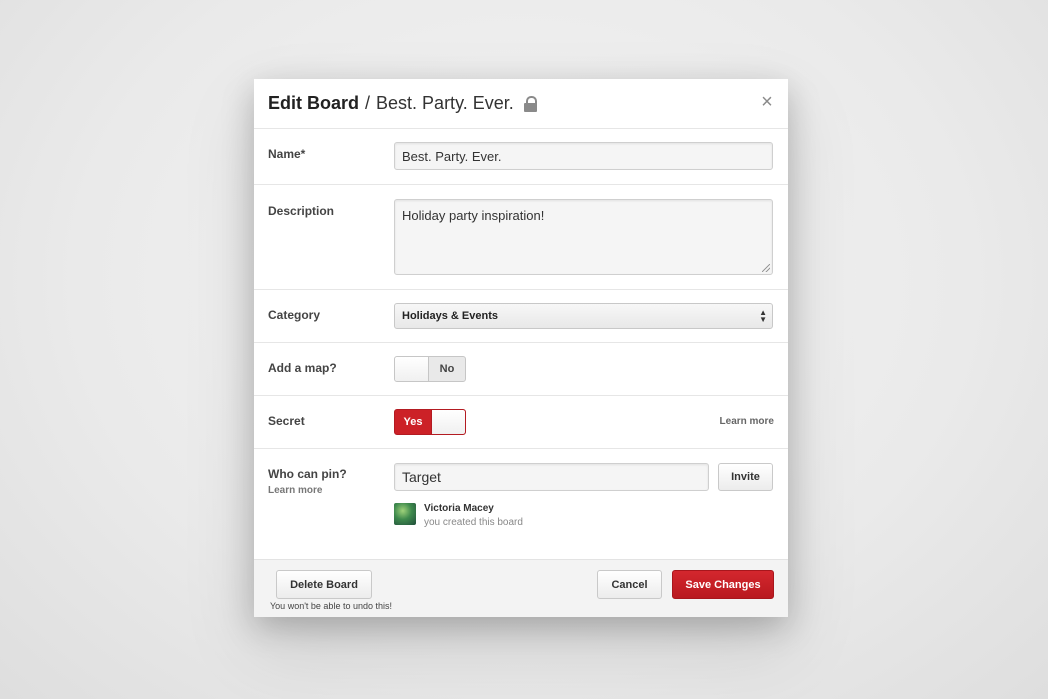  Describe the element at coordinates (521, 369) in the screenshot. I see `map-row: Add a map? No` at that location.